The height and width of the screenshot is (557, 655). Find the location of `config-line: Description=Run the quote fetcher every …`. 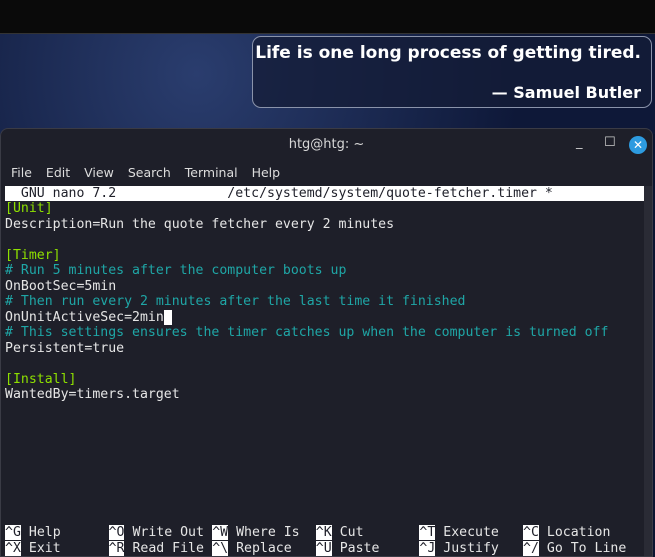

config-line: Description=Run the quote fetcher every … is located at coordinates (200, 224).